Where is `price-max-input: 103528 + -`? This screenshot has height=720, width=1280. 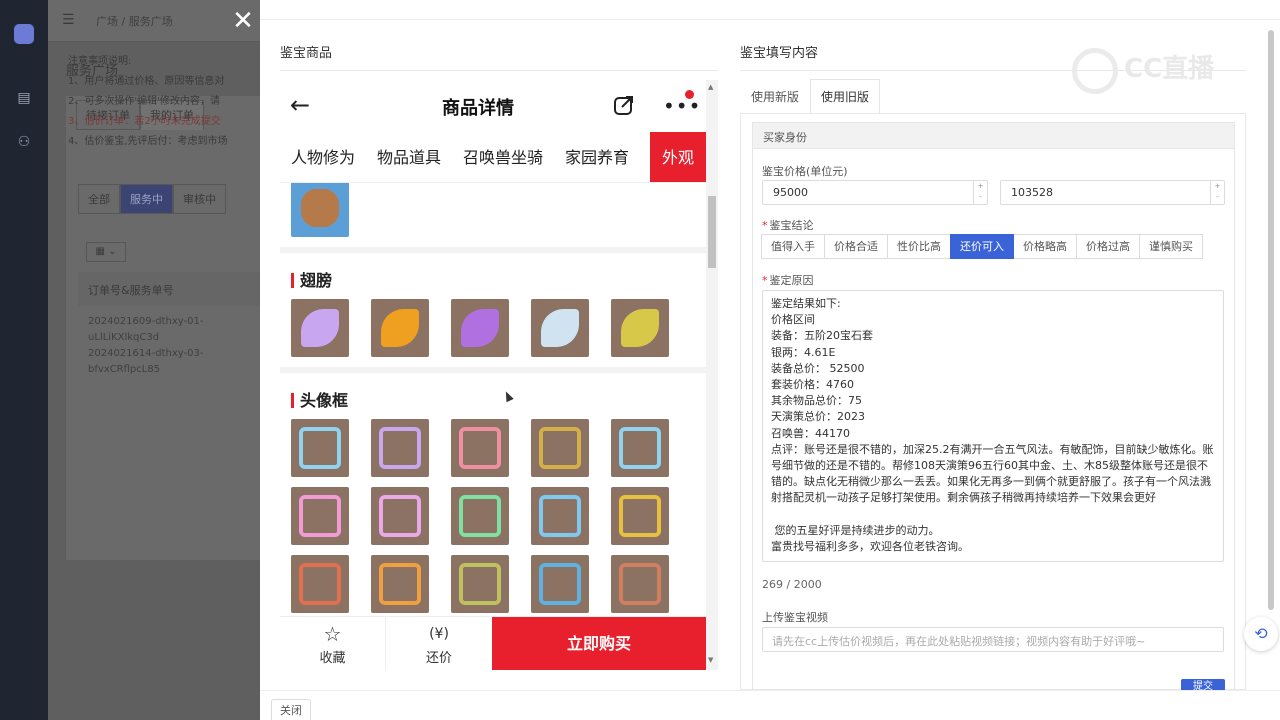
price-max-input: 103528 + - is located at coordinates (1112, 192).